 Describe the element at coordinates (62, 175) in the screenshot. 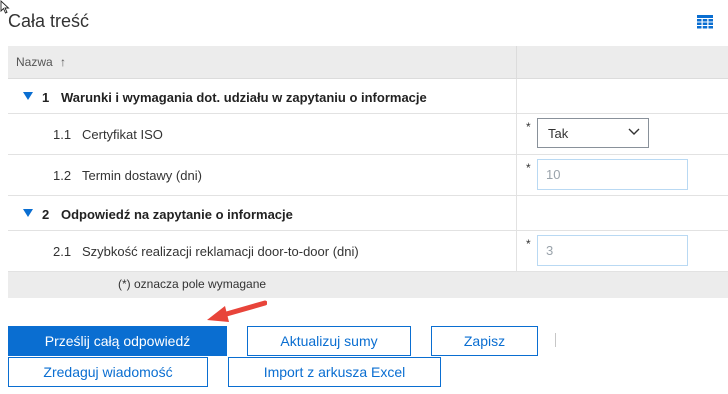

I see `question-number: 1.2` at that location.